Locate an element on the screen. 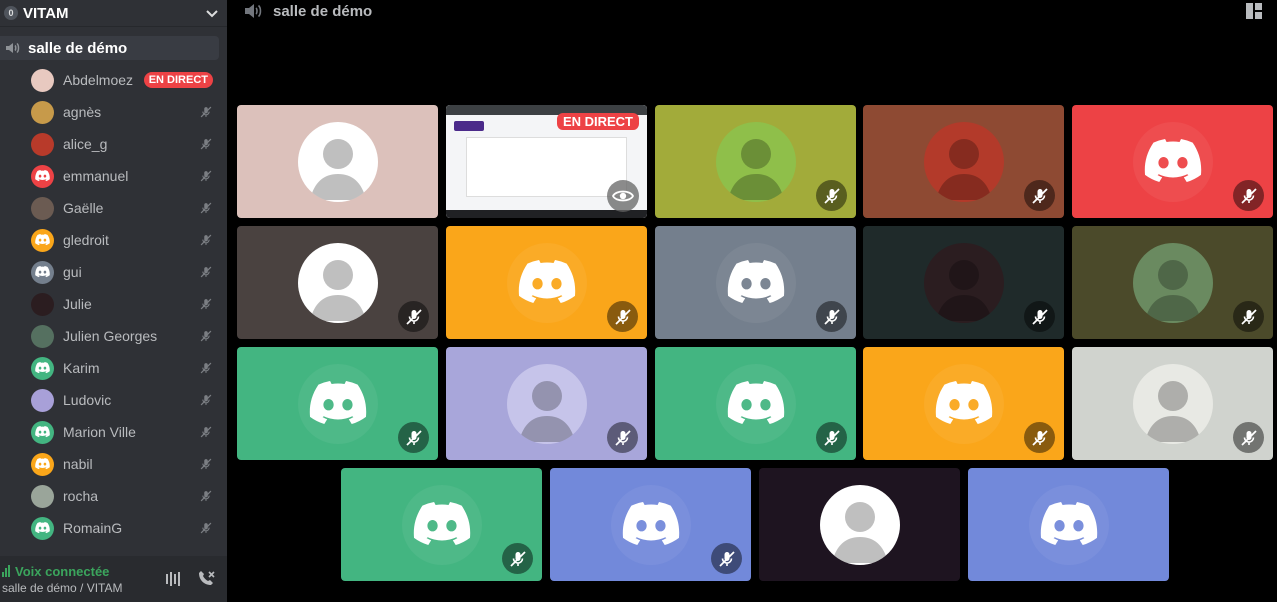 The height and width of the screenshot is (602, 1277). member-name: Karim is located at coordinates (81, 368).